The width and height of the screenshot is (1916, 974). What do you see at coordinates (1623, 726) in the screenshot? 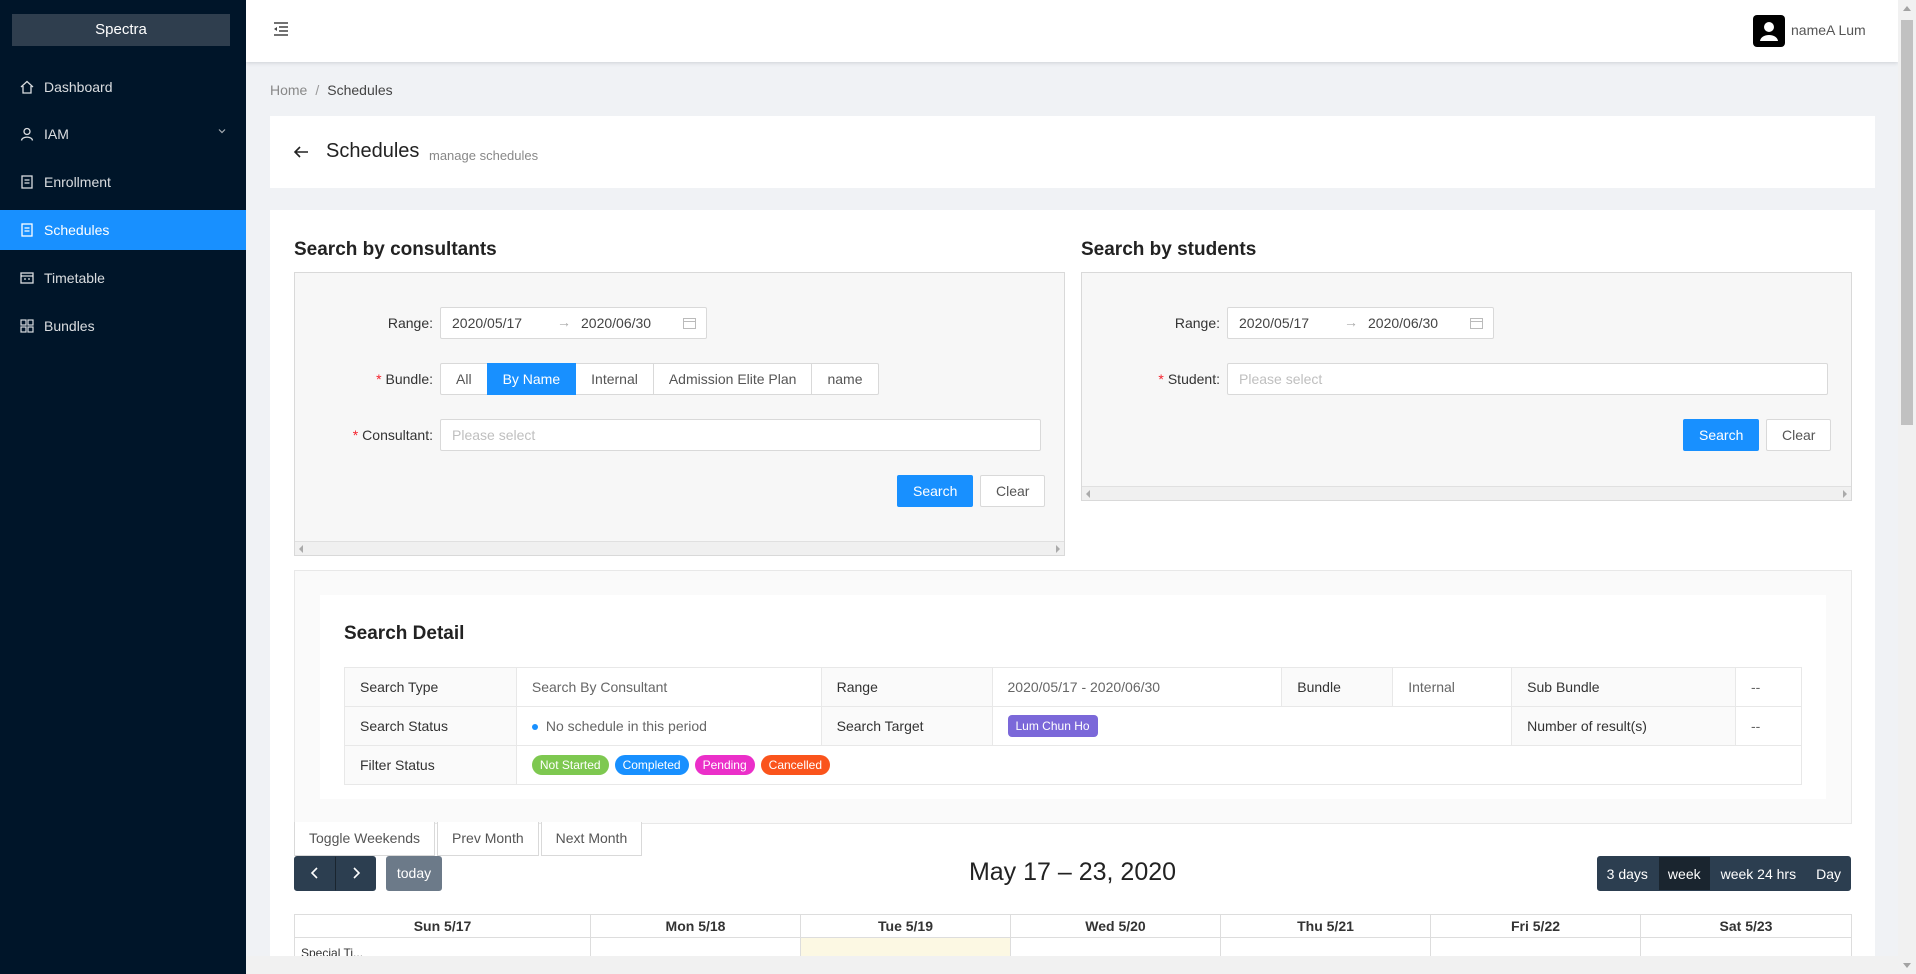
I see `results-count-label: Number of result(s)` at bounding box center [1623, 726].